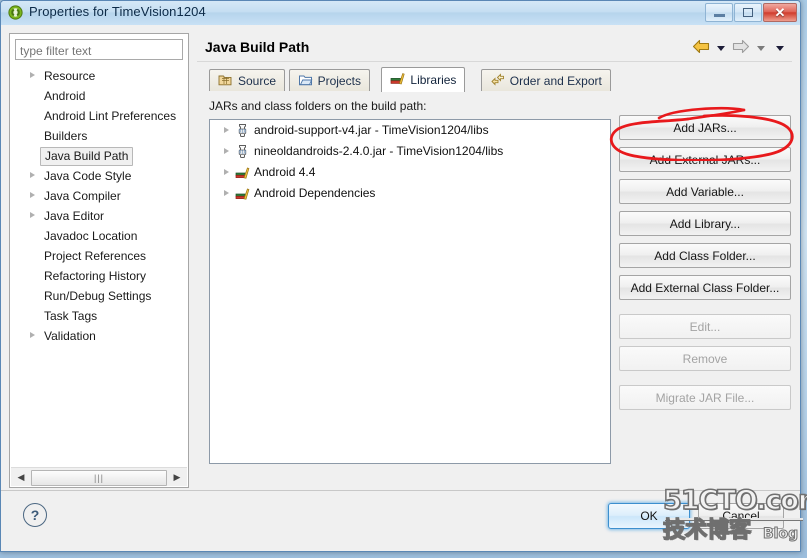  What do you see at coordinates (410, 193) in the screenshot?
I see `build-path-entry: Android Dependencies` at bounding box center [410, 193].